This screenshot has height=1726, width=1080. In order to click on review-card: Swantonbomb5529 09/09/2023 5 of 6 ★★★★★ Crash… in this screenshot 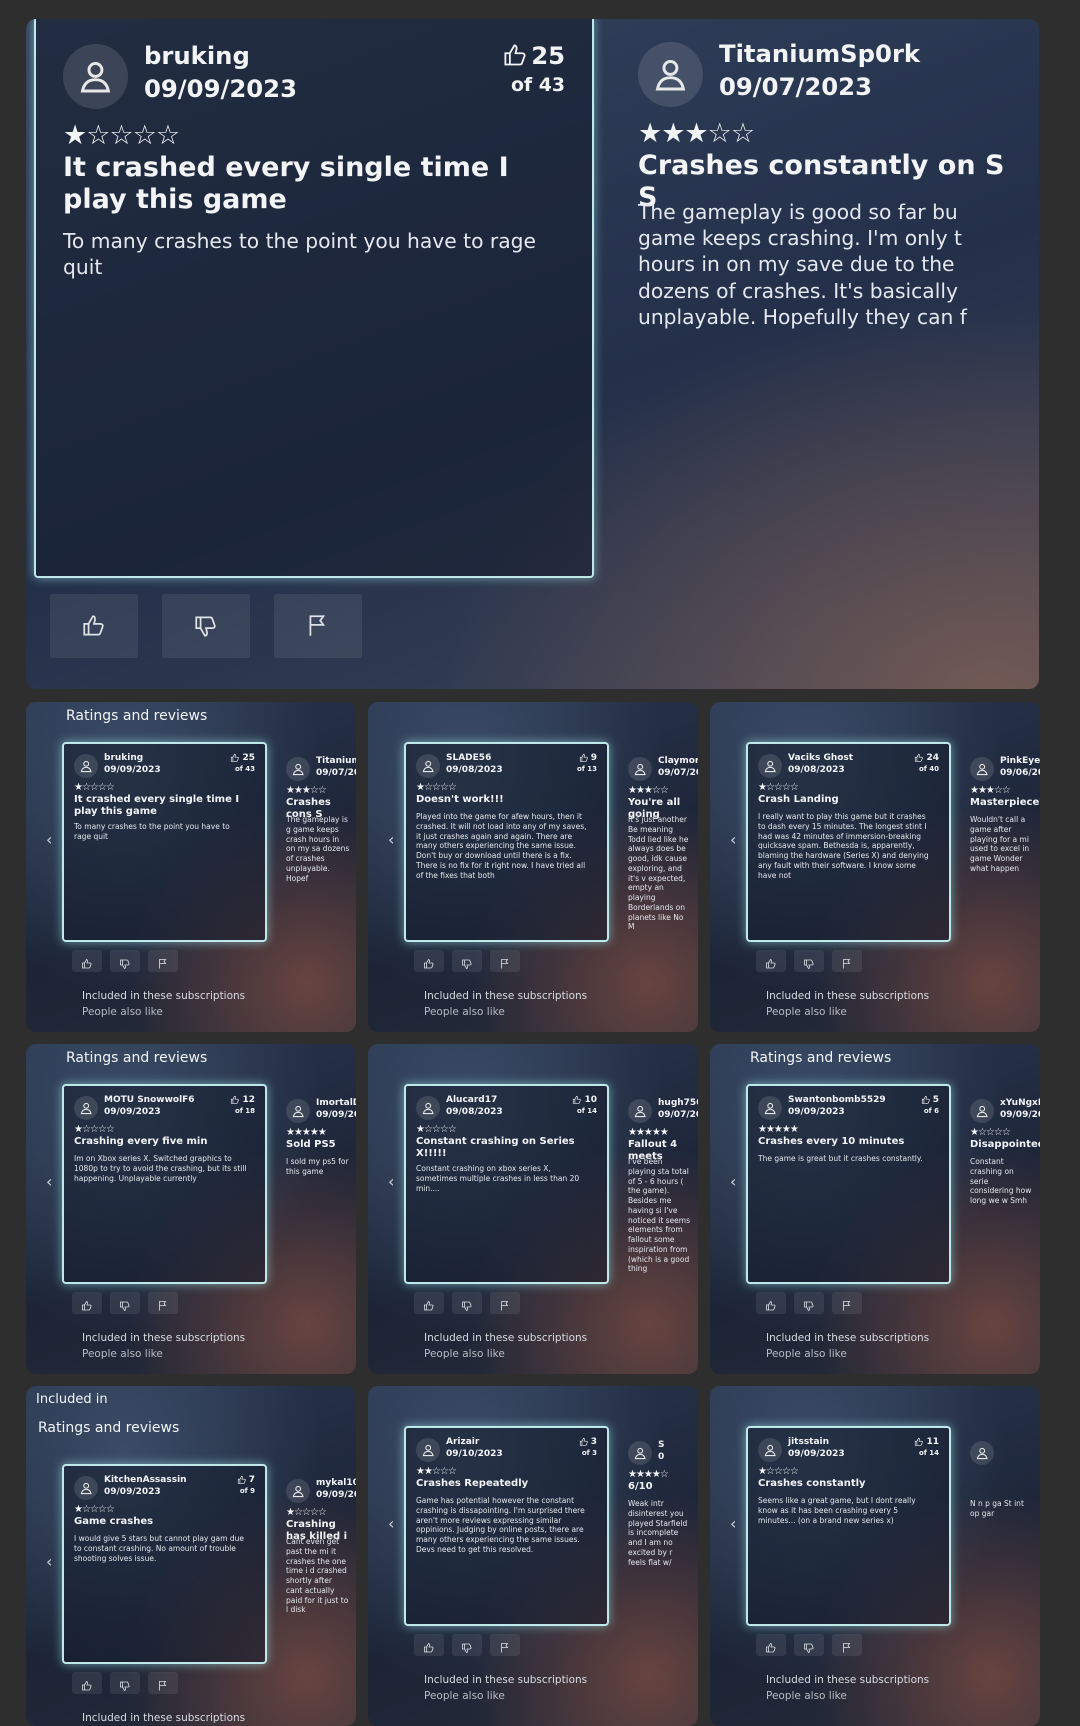, I will do `click(848, 1184)`.